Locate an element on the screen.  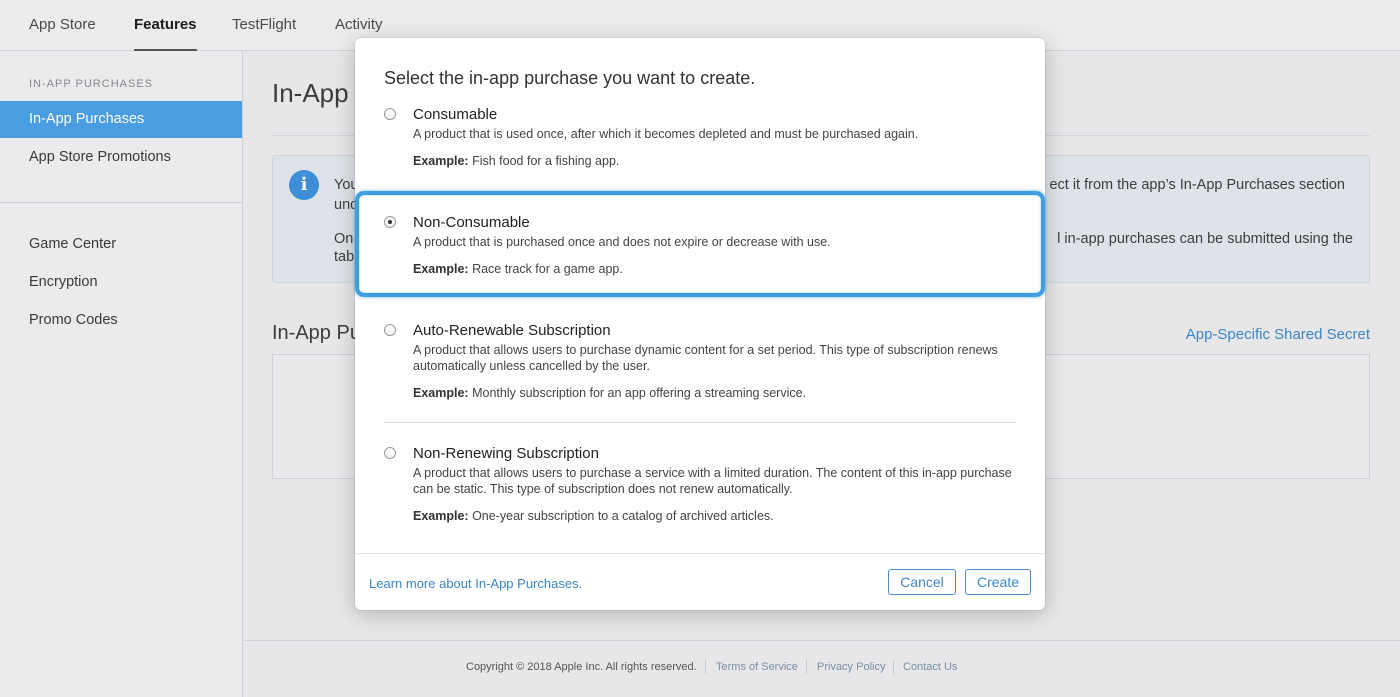
section-title: In-App Pu is located at coordinates (316, 333).